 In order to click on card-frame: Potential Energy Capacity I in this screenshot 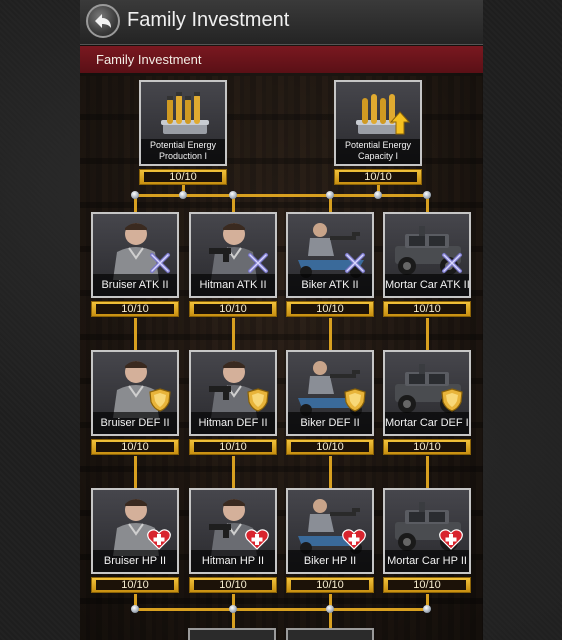, I will do `click(378, 123)`.